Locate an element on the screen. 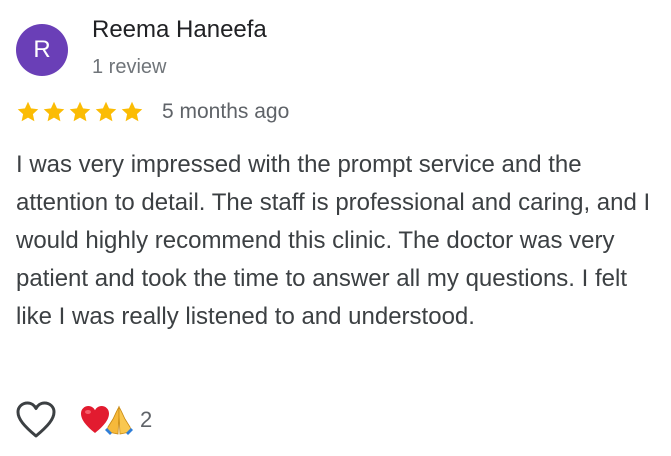 The height and width of the screenshot is (456, 671). avatar-initial: R is located at coordinates (42, 49).